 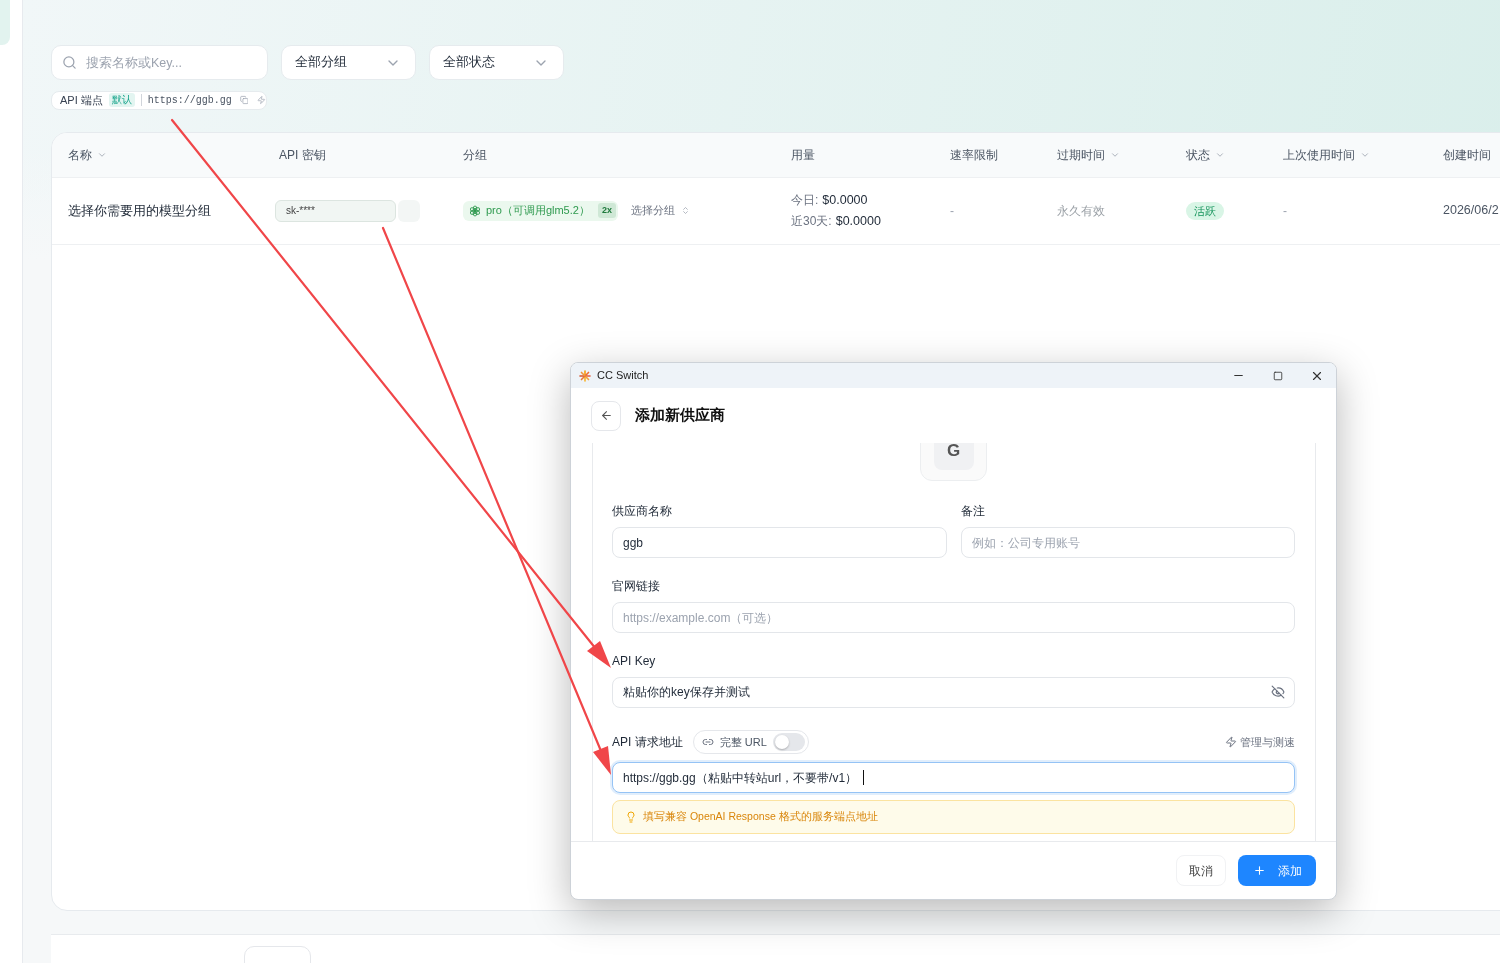 What do you see at coordinates (121, 100) in the screenshot?
I see `default-badge: 默认` at bounding box center [121, 100].